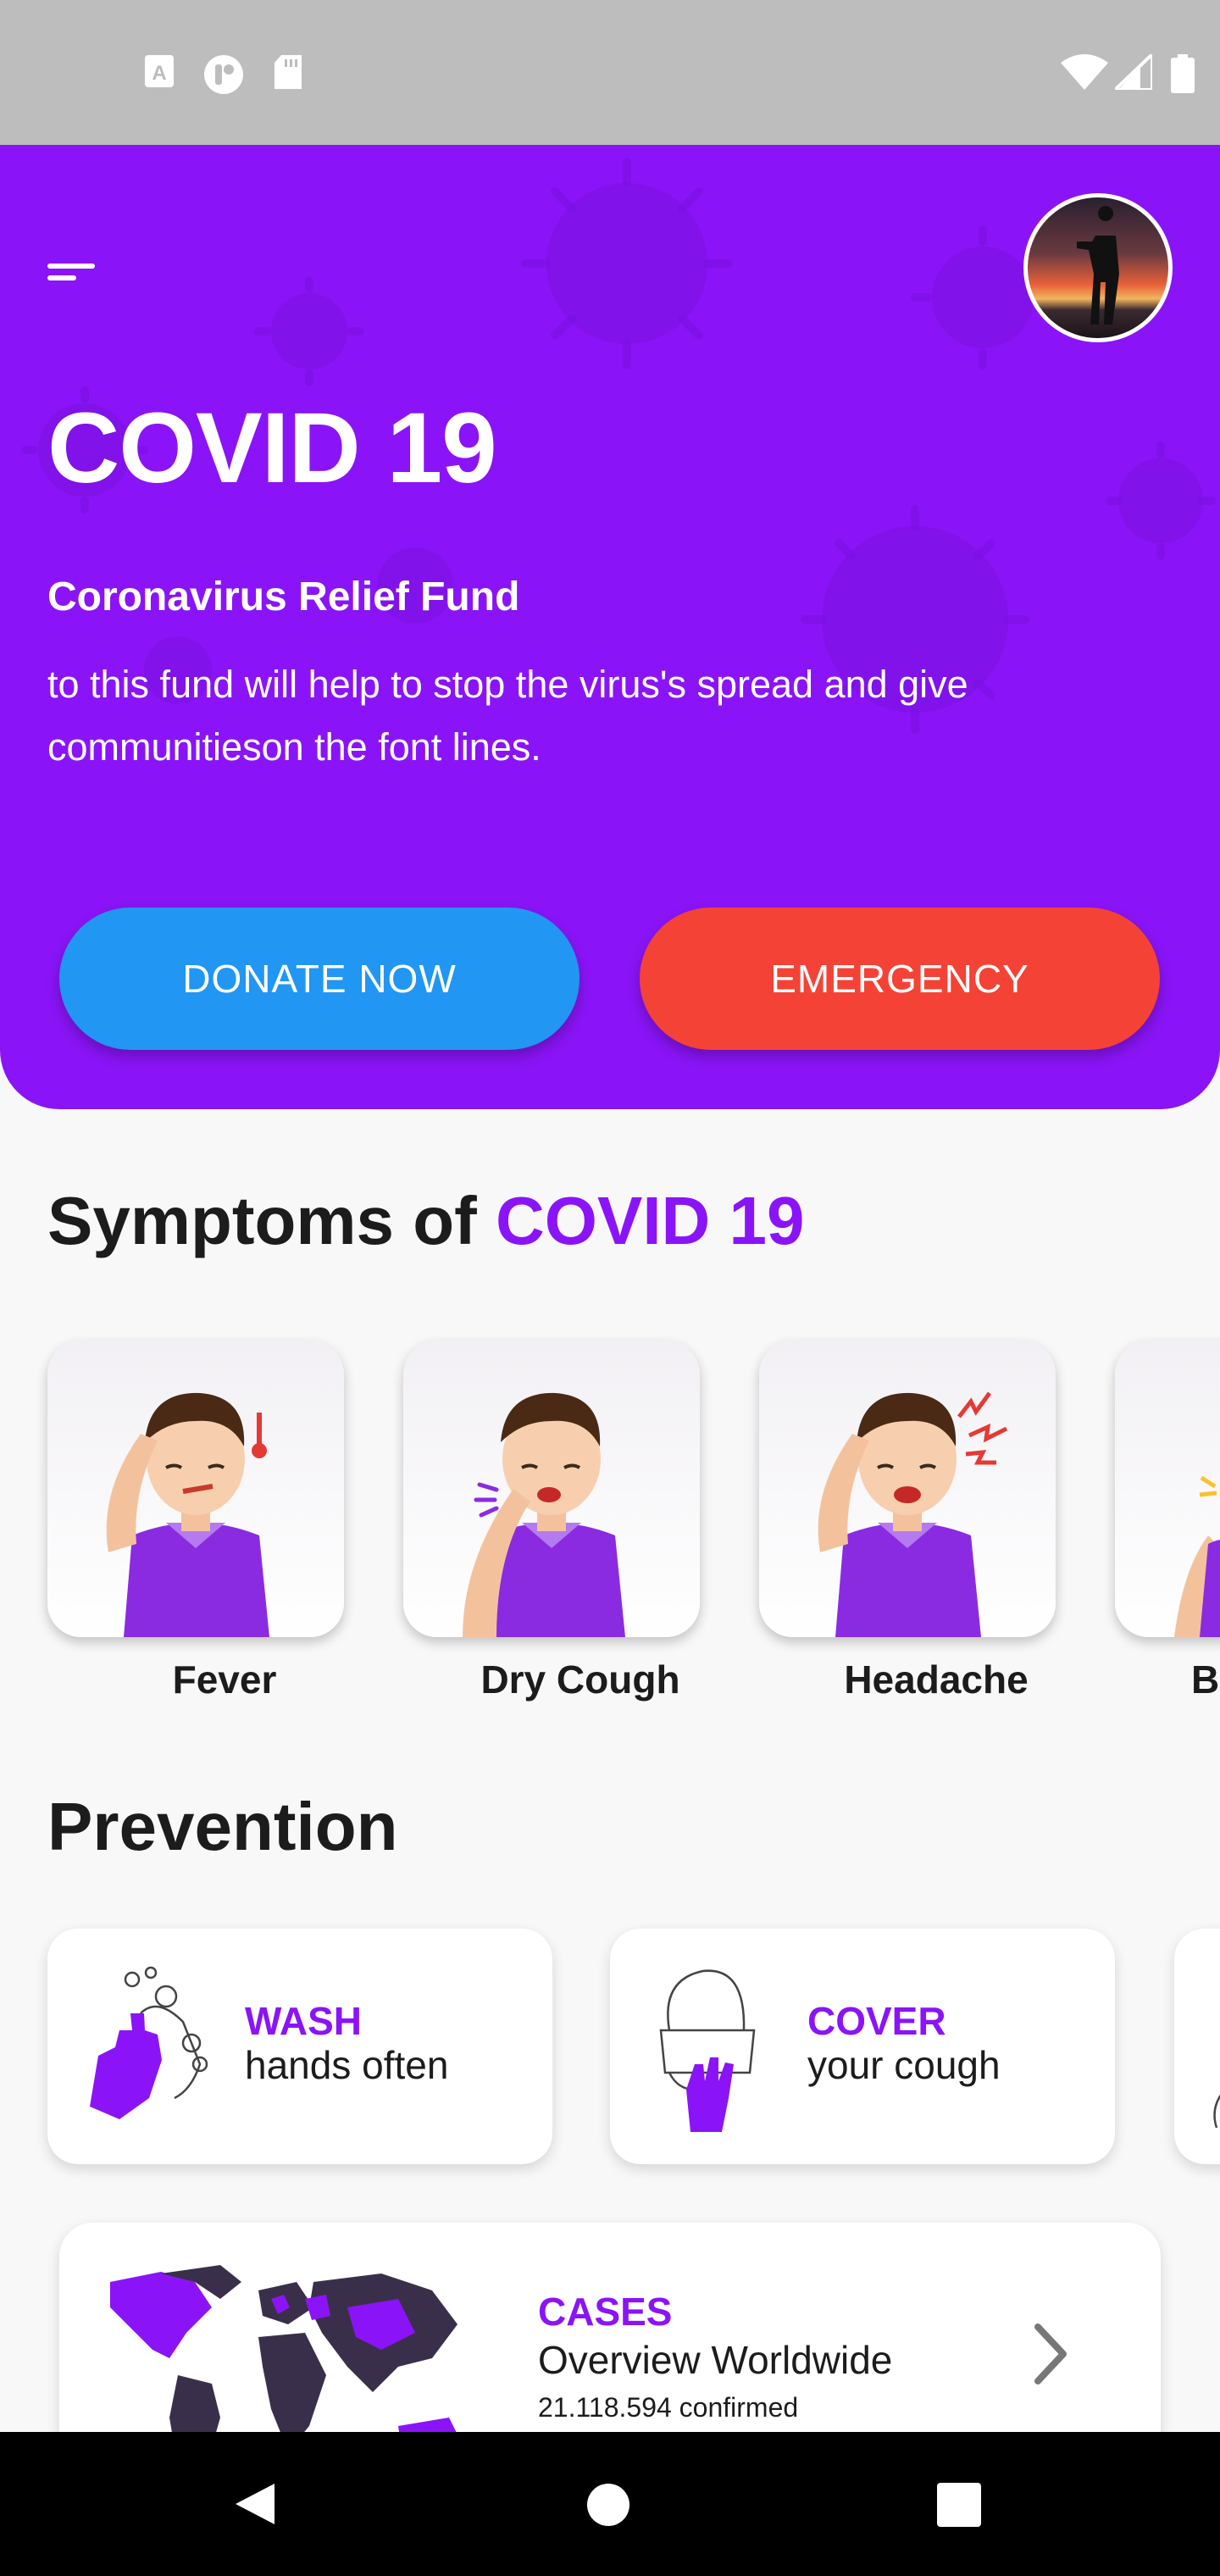 The width and height of the screenshot is (1220, 2576). Describe the element at coordinates (187, 1514) in the screenshot. I see `fever-illustration` at that location.